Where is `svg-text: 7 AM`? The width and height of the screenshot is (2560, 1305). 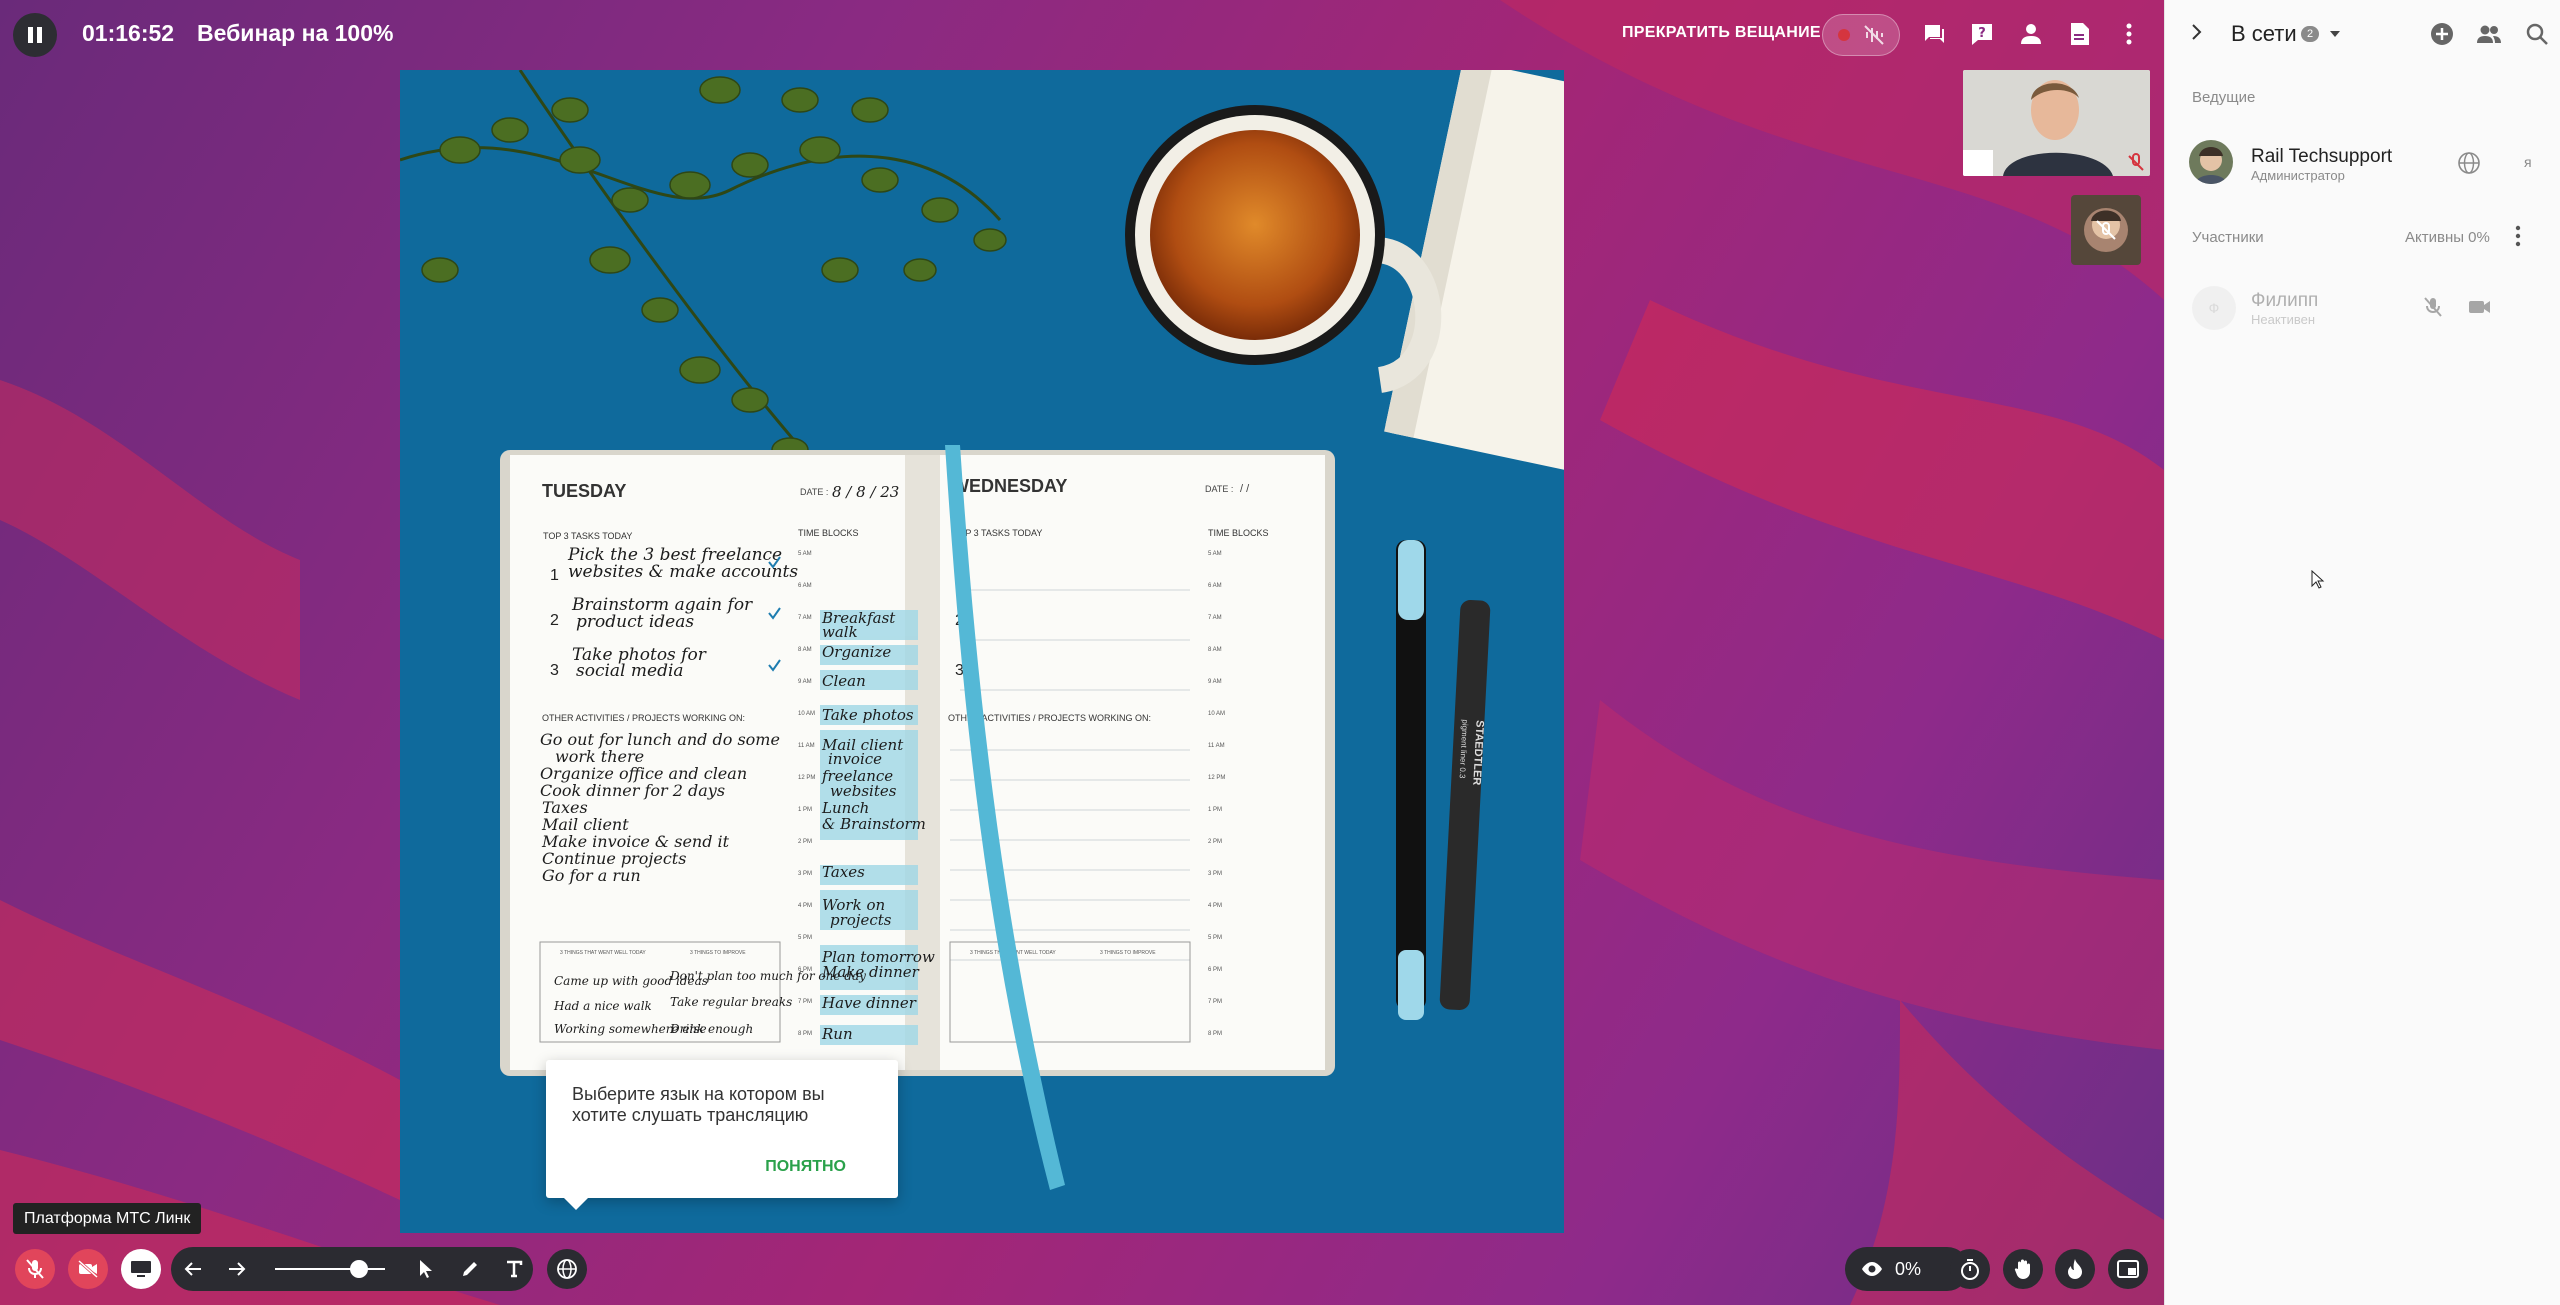 svg-text: 7 AM is located at coordinates (1215, 618).